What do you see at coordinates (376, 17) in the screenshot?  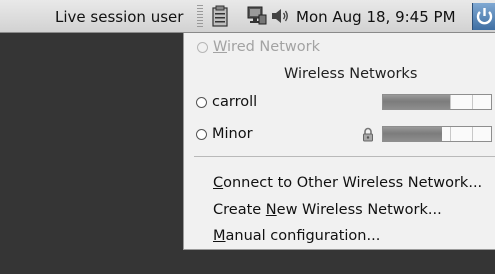 I see `clock: Mon Aug 18, 9:45 PM` at bounding box center [376, 17].